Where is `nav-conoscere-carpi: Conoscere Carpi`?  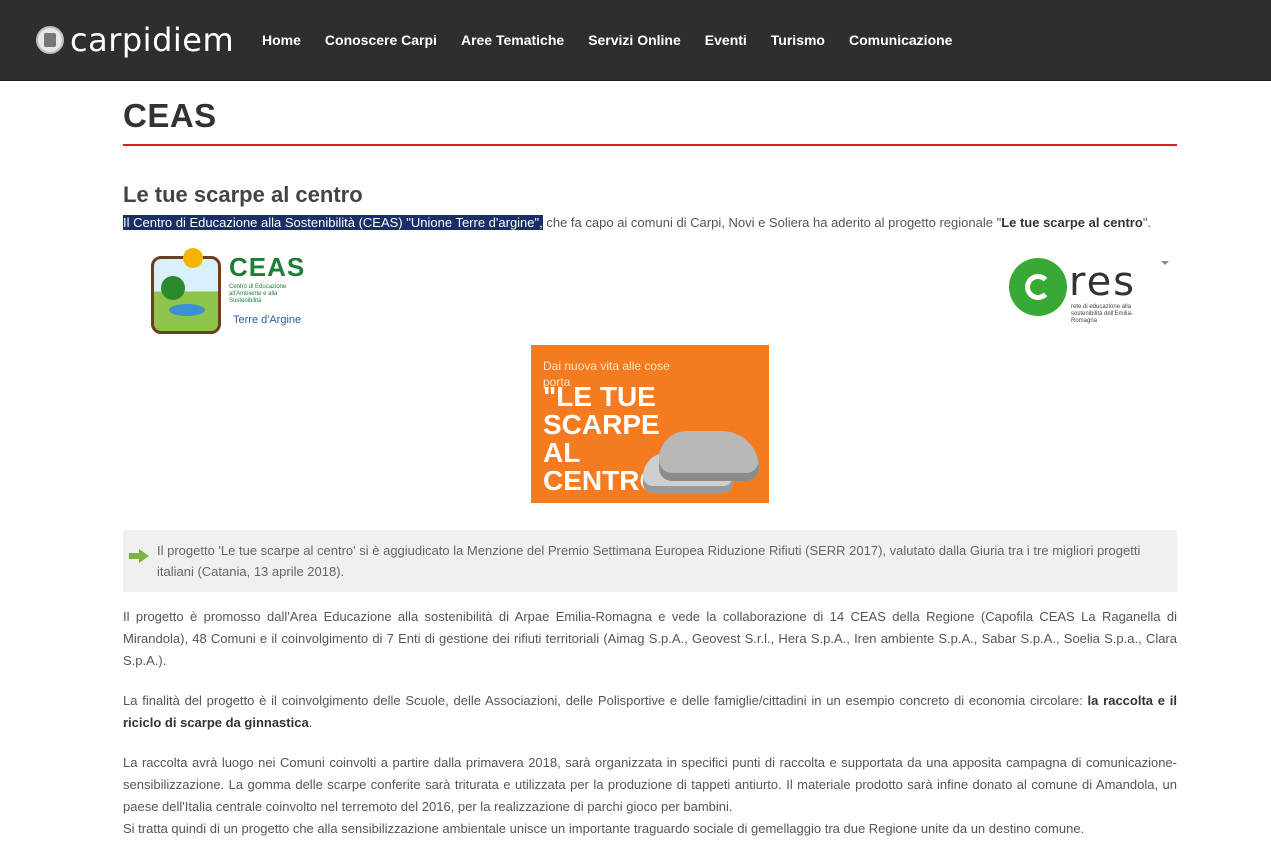
nav-conoscere-carpi: Conoscere Carpi is located at coordinates (381, 40).